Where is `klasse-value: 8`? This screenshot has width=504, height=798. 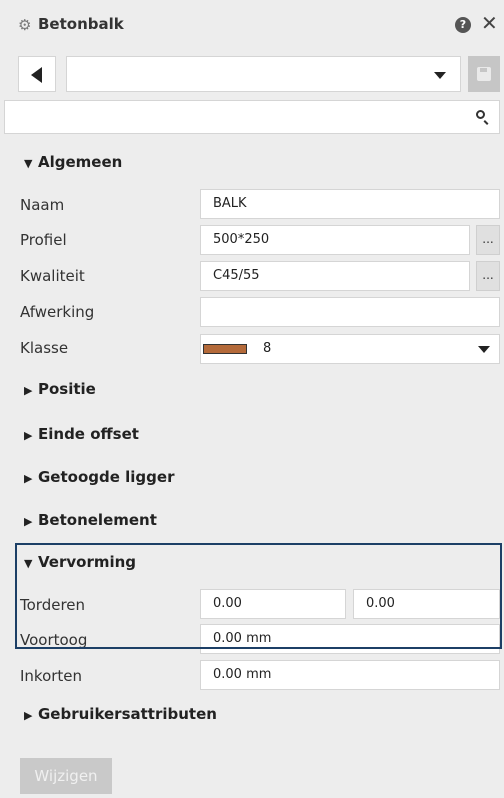
klasse-value: 8 is located at coordinates (267, 348).